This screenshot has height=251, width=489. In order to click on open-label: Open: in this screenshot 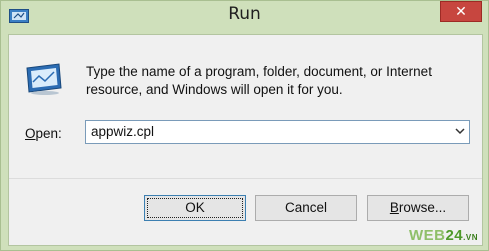, I will do `click(43, 133)`.